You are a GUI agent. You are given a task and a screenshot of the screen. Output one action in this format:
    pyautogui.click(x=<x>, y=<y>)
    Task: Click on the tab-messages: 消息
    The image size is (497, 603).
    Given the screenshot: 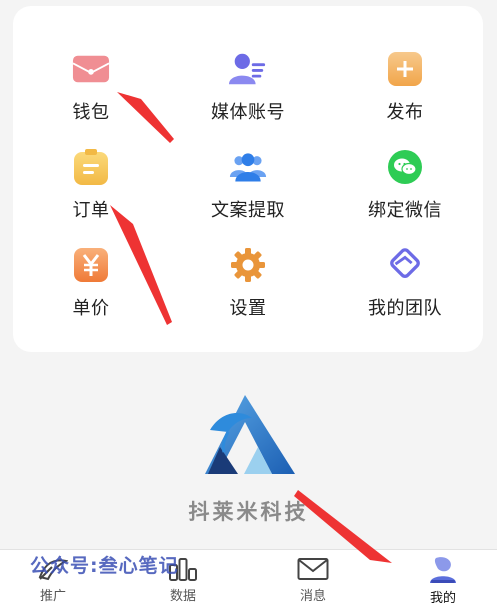 What is the action you would take?
    pyautogui.click(x=313, y=576)
    